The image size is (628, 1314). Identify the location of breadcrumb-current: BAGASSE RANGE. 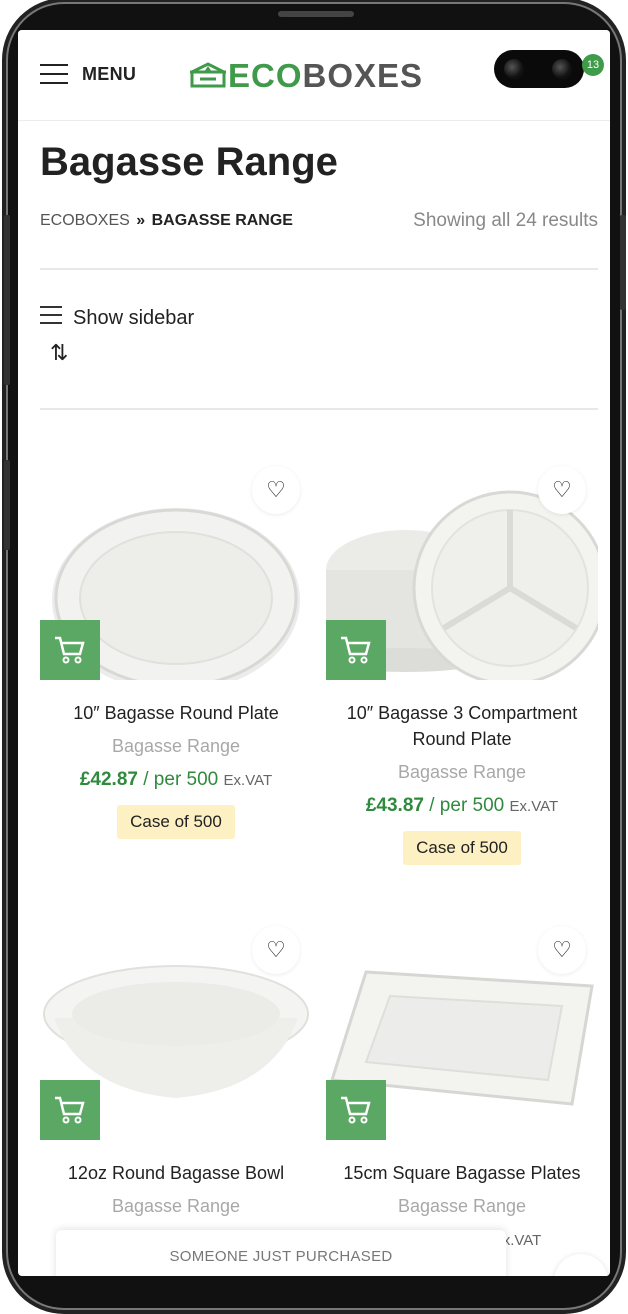
(222, 220).